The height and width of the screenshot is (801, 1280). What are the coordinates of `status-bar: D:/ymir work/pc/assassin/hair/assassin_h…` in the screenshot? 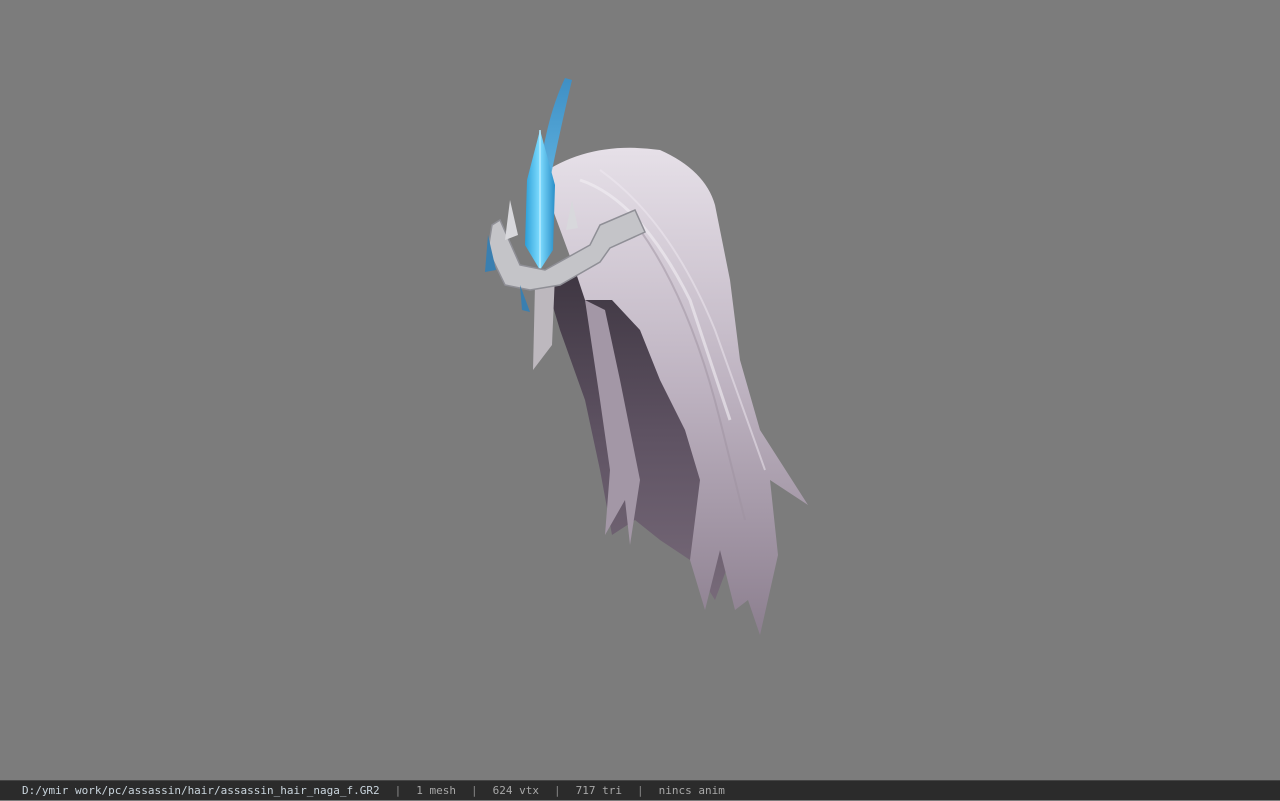 It's located at (640, 790).